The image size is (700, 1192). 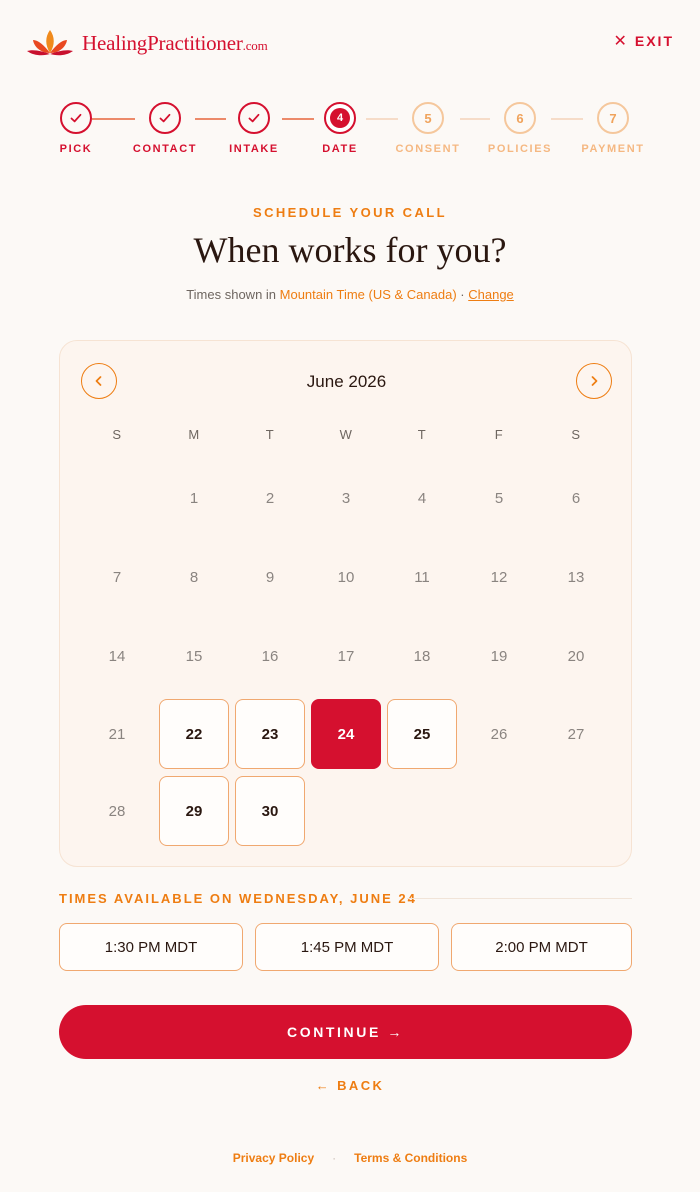 What do you see at coordinates (117, 577) in the screenshot?
I see `calendar-day: 7` at bounding box center [117, 577].